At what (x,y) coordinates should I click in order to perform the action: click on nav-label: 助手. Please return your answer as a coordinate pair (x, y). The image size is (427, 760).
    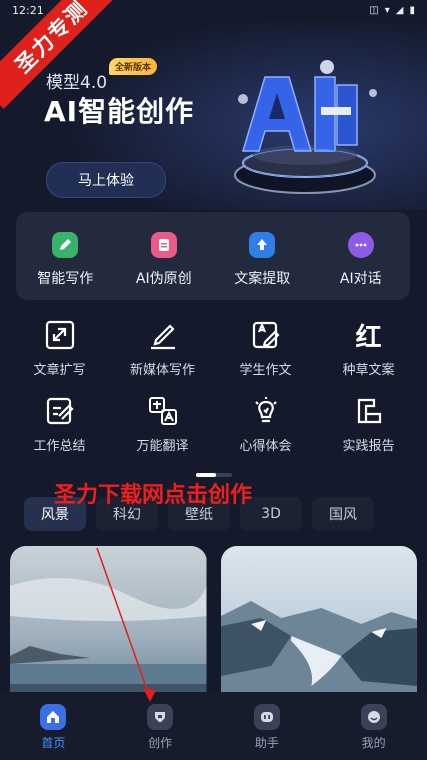
    Looking at the image, I should click on (266, 743).